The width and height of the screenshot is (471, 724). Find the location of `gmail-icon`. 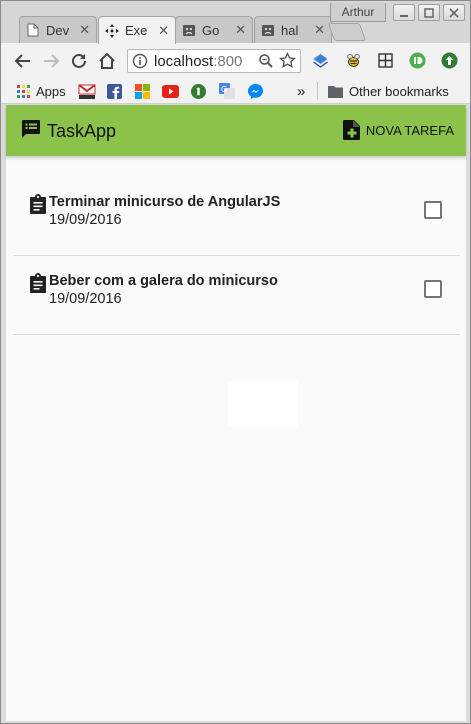

gmail-icon is located at coordinates (87, 91).